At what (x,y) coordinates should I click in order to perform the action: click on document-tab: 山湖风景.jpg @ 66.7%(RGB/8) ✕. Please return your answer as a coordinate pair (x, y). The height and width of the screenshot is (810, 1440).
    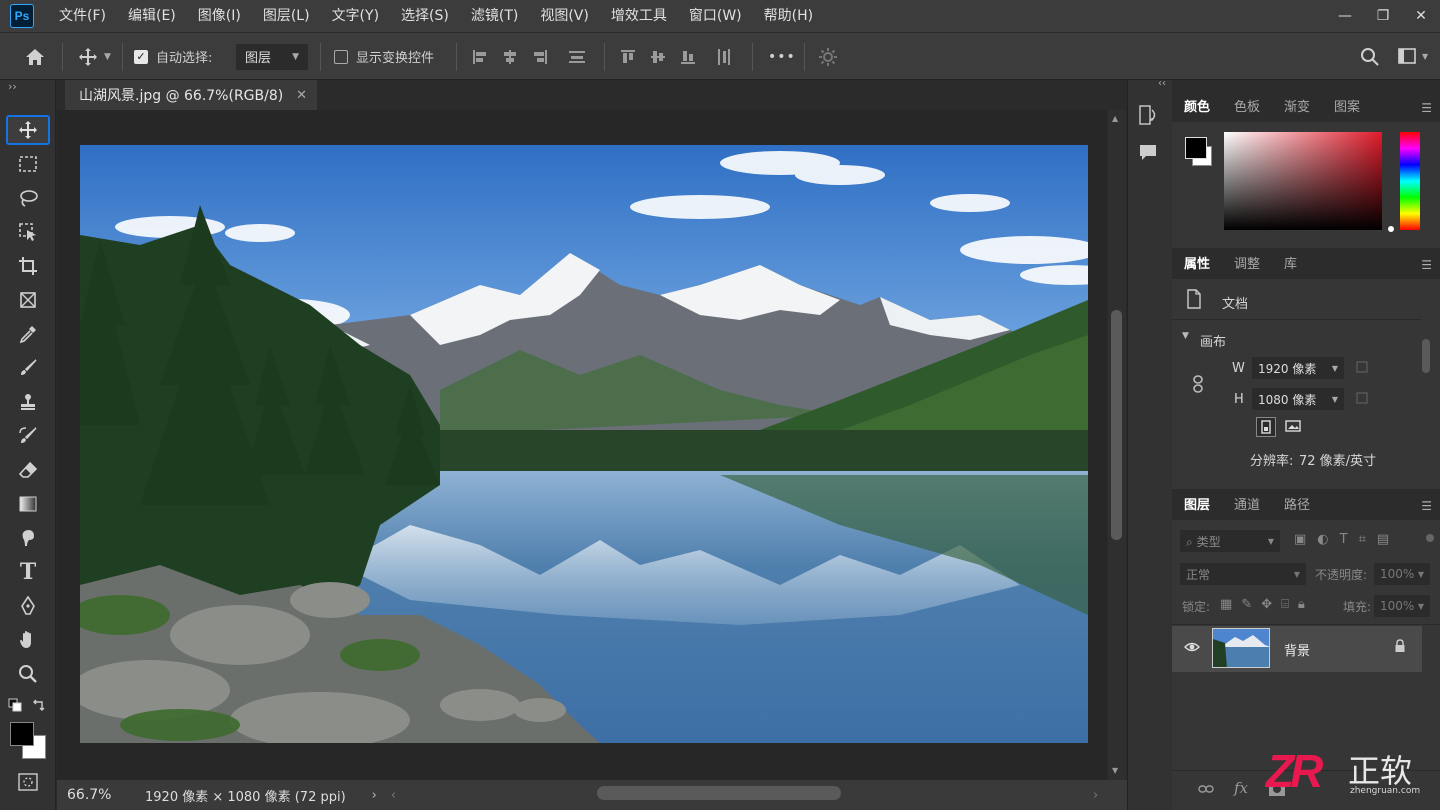
    Looking at the image, I should click on (191, 95).